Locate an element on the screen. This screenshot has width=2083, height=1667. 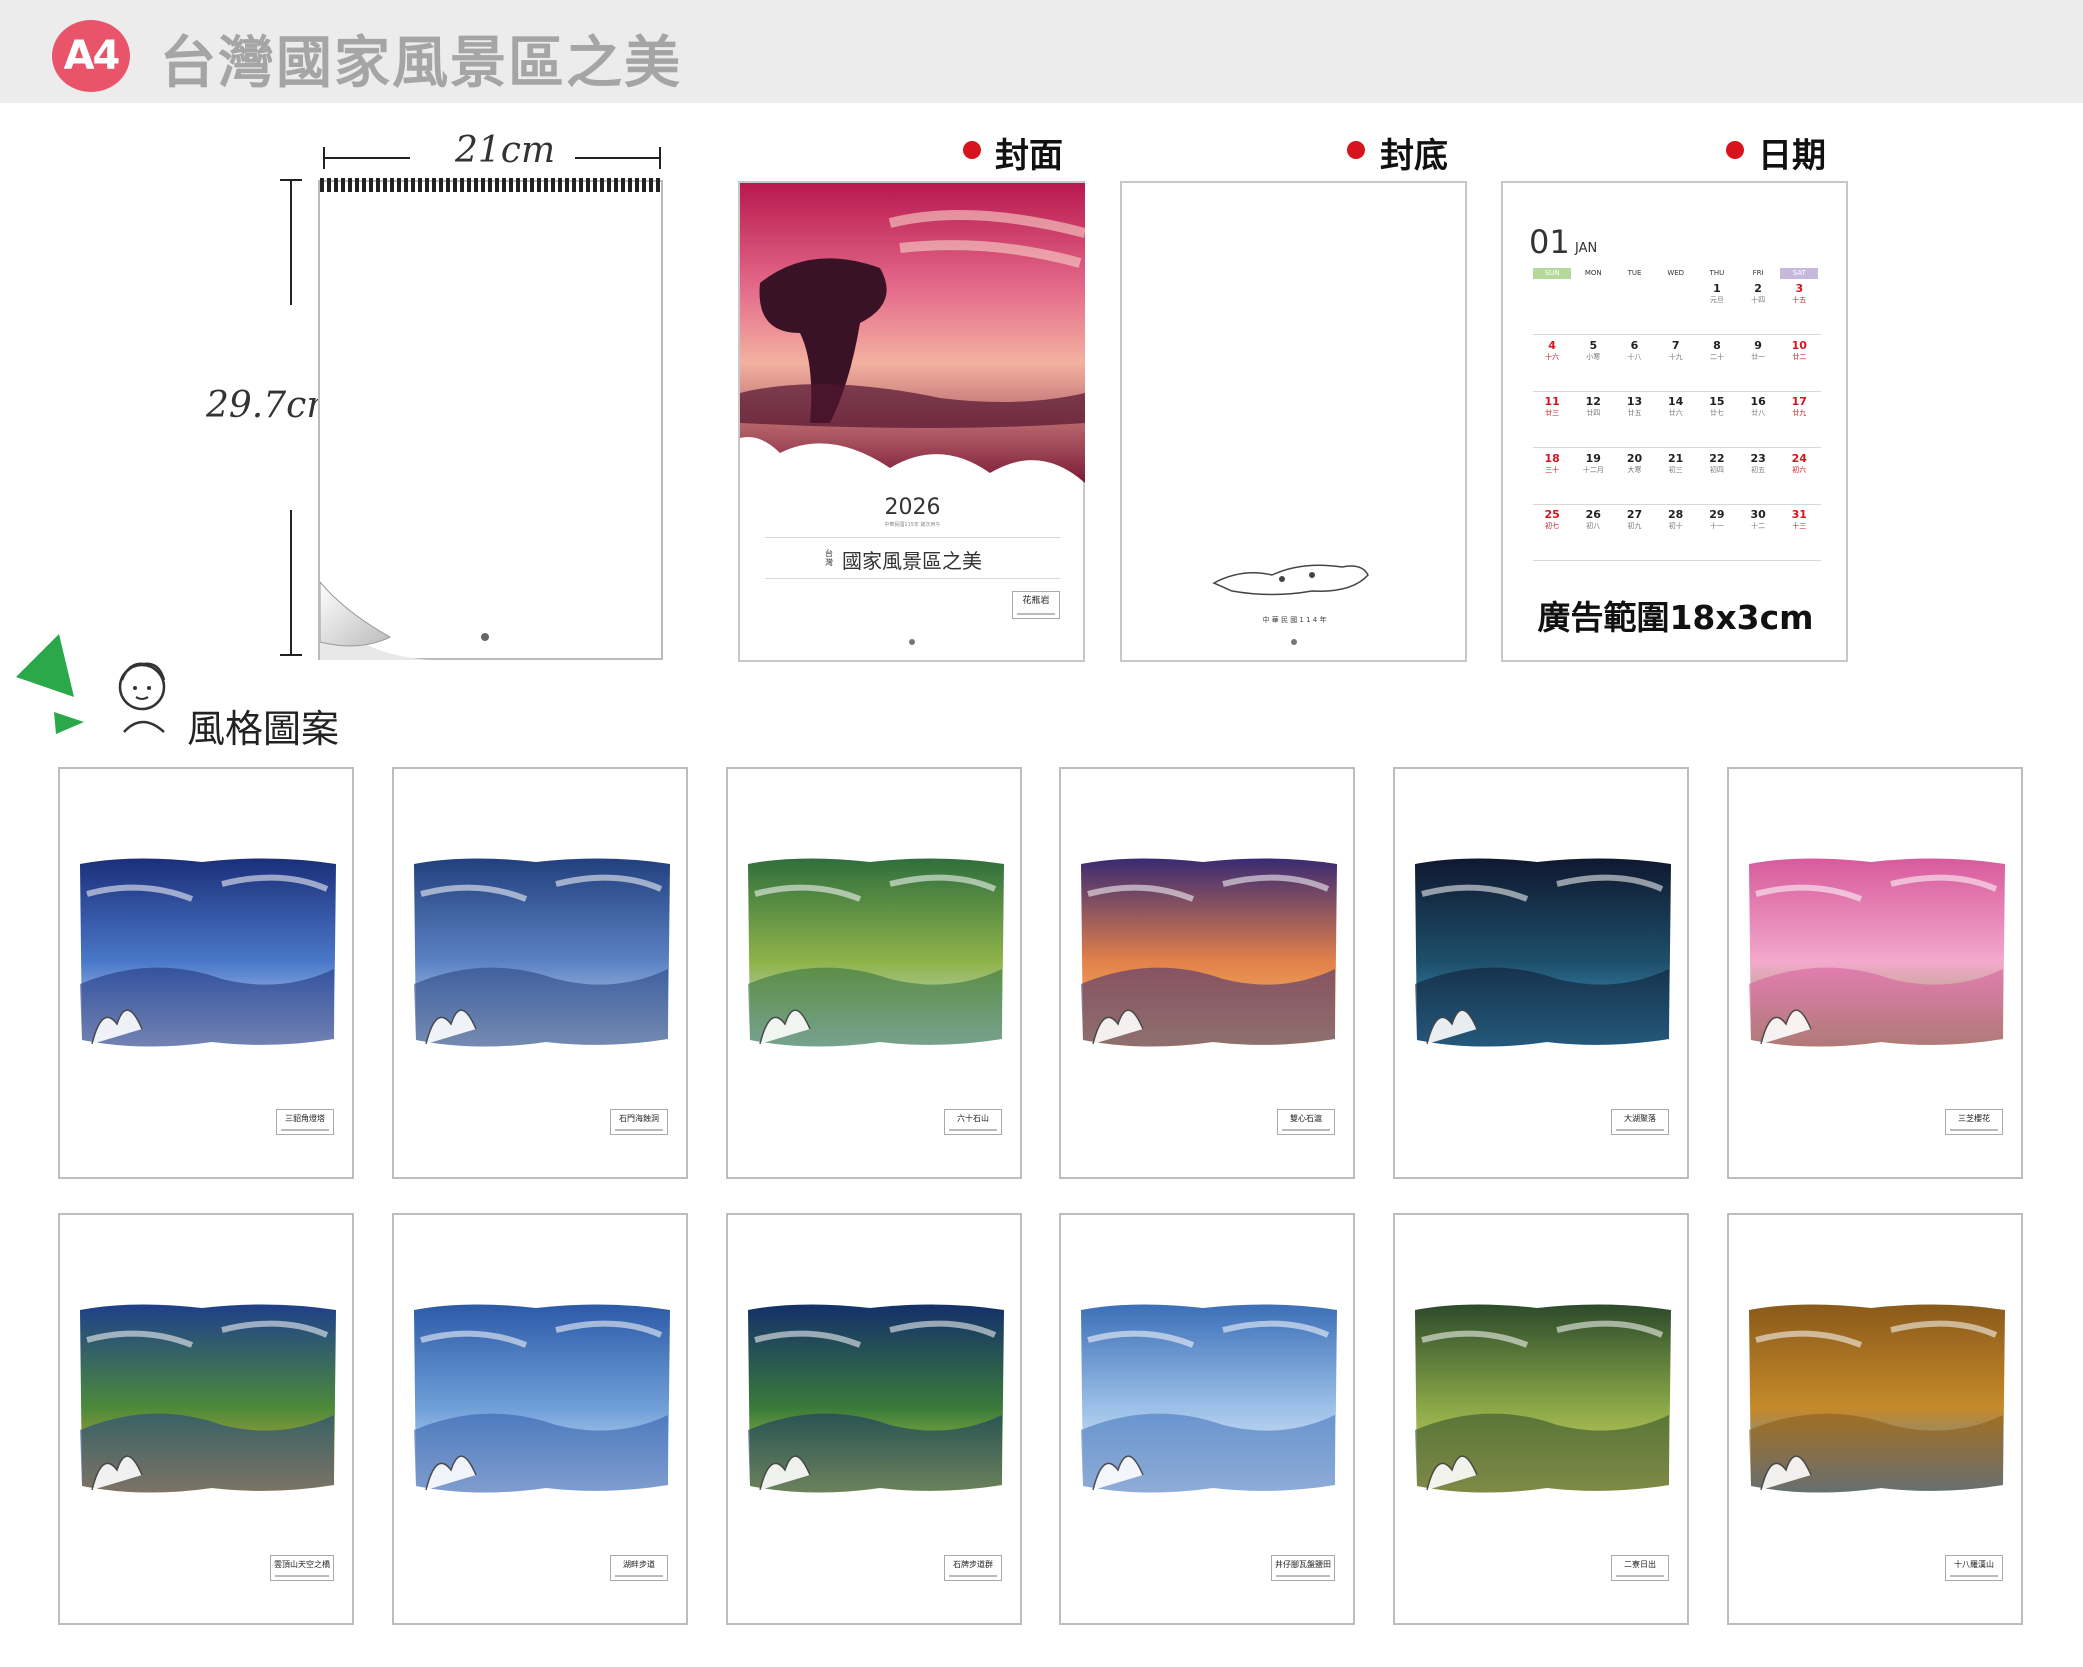
day-number: 2 is located at coordinates (1758, 288).